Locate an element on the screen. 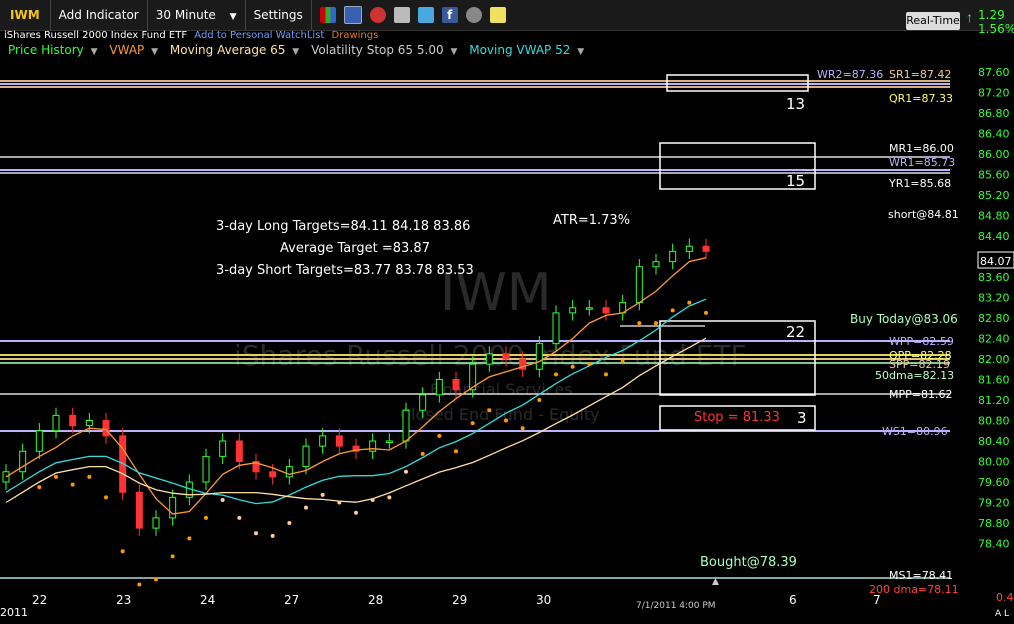 The height and width of the screenshot is (624, 1014). realtime-button: Real-Time is located at coordinates (933, 21).